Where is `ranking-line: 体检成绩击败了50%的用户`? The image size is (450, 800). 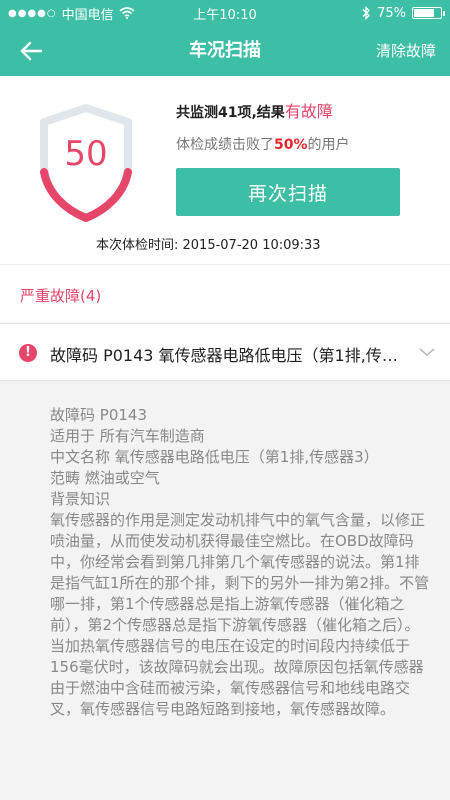 ranking-line: 体检成绩击败了50%的用户 is located at coordinates (263, 144).